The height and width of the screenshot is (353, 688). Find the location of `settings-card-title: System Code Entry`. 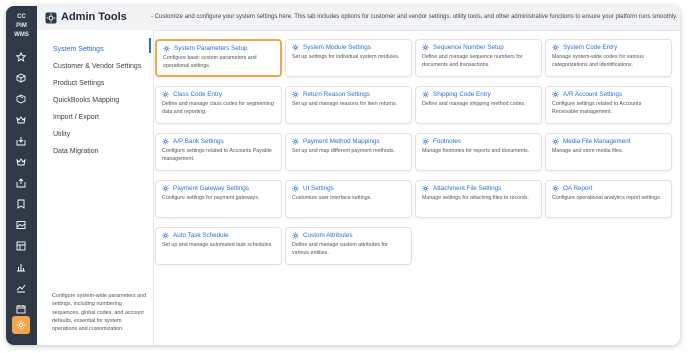

settings-card-title: System Code Entry is located at coordinates (609, 47).